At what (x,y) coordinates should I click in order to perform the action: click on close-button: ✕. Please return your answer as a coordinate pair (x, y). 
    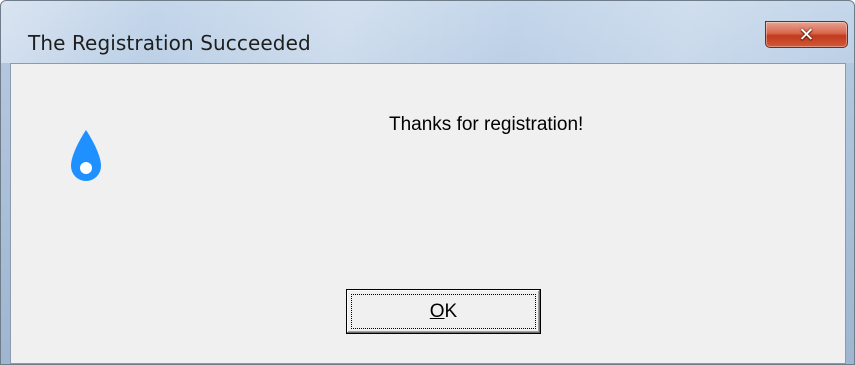
    Looking at the image, I should click on (806, 34).